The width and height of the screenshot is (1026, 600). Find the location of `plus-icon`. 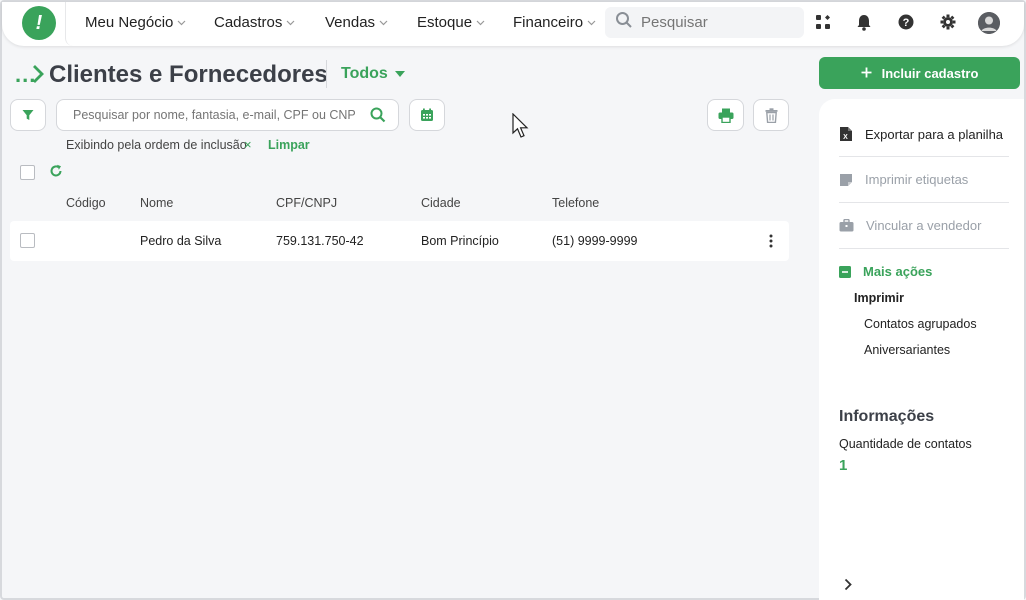

plus-icon is located at coordinates (866, 73).